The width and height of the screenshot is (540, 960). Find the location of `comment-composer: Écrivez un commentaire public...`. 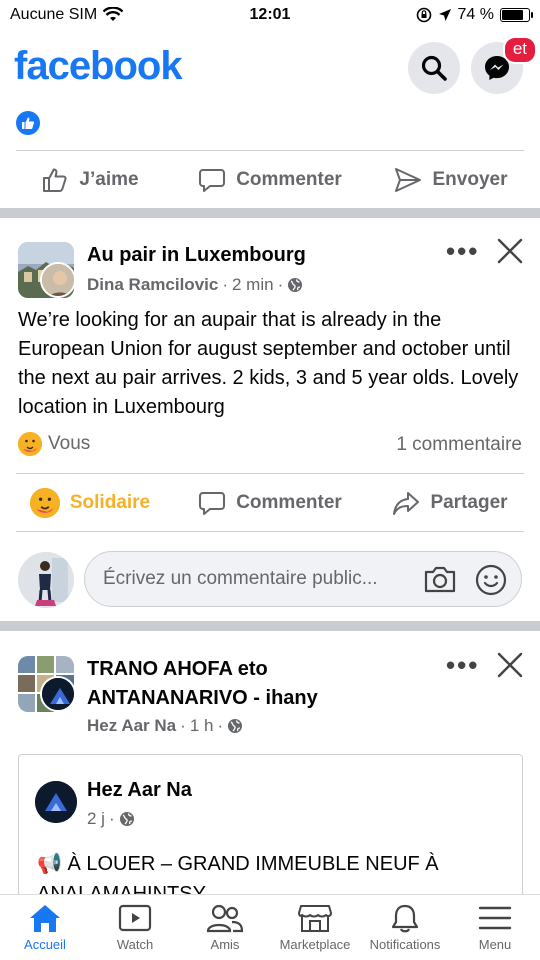

comment-composer: Écrivez un commentaire public... is located at coordinates (270, 580).